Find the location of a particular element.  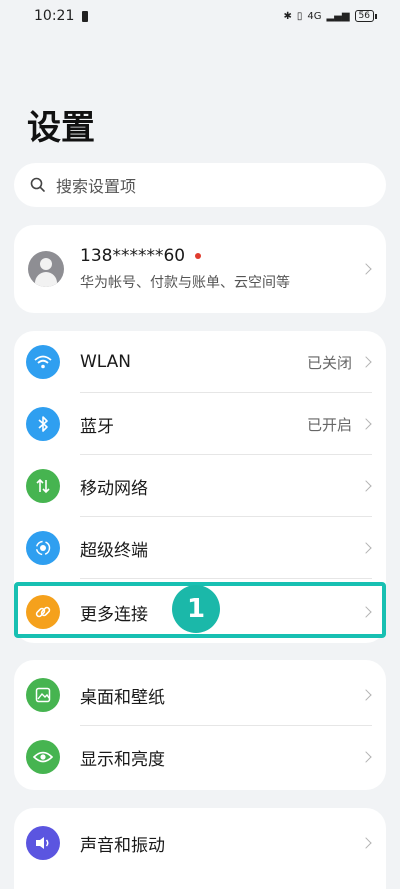

settings-item-mobile-network: 移动网络 is located at coordinates (200, 486).